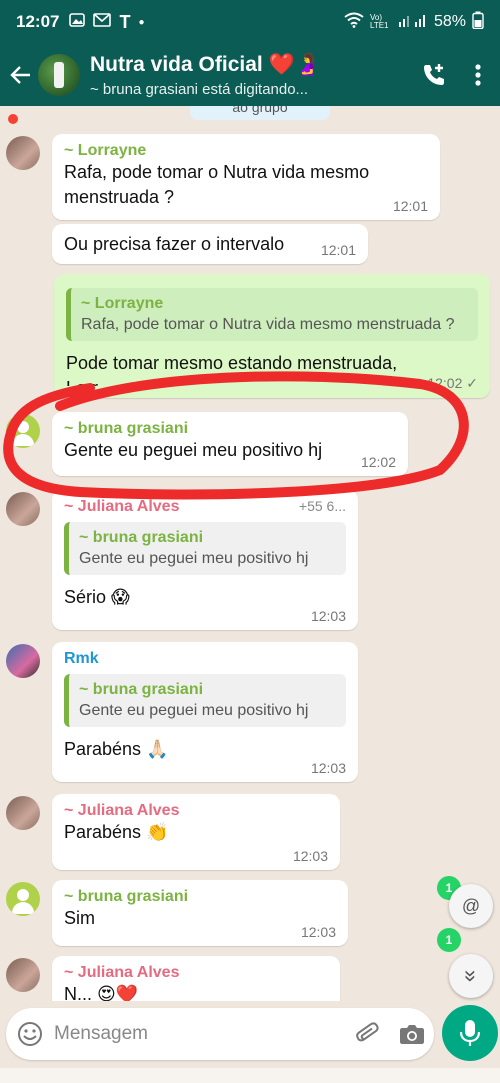  Describe the element at coordinates (196, 978) in the screenshot. I see `message-bubble: ~ Juliana Alves N... 😍❤️` at that location.